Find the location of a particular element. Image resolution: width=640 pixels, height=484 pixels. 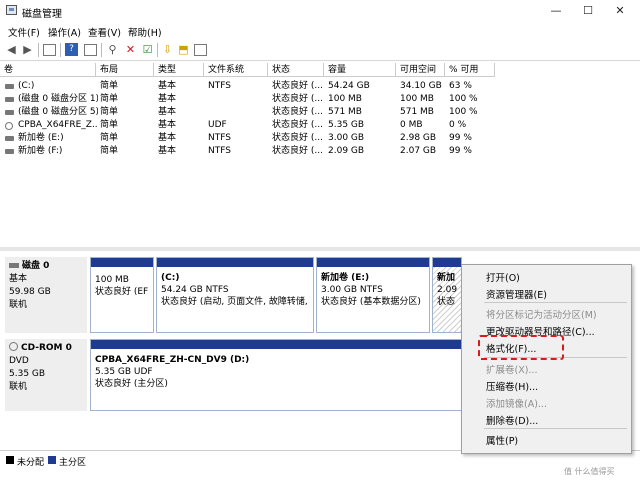

column-header-percent-free: % 可用 is located at coordinates (470, 70).